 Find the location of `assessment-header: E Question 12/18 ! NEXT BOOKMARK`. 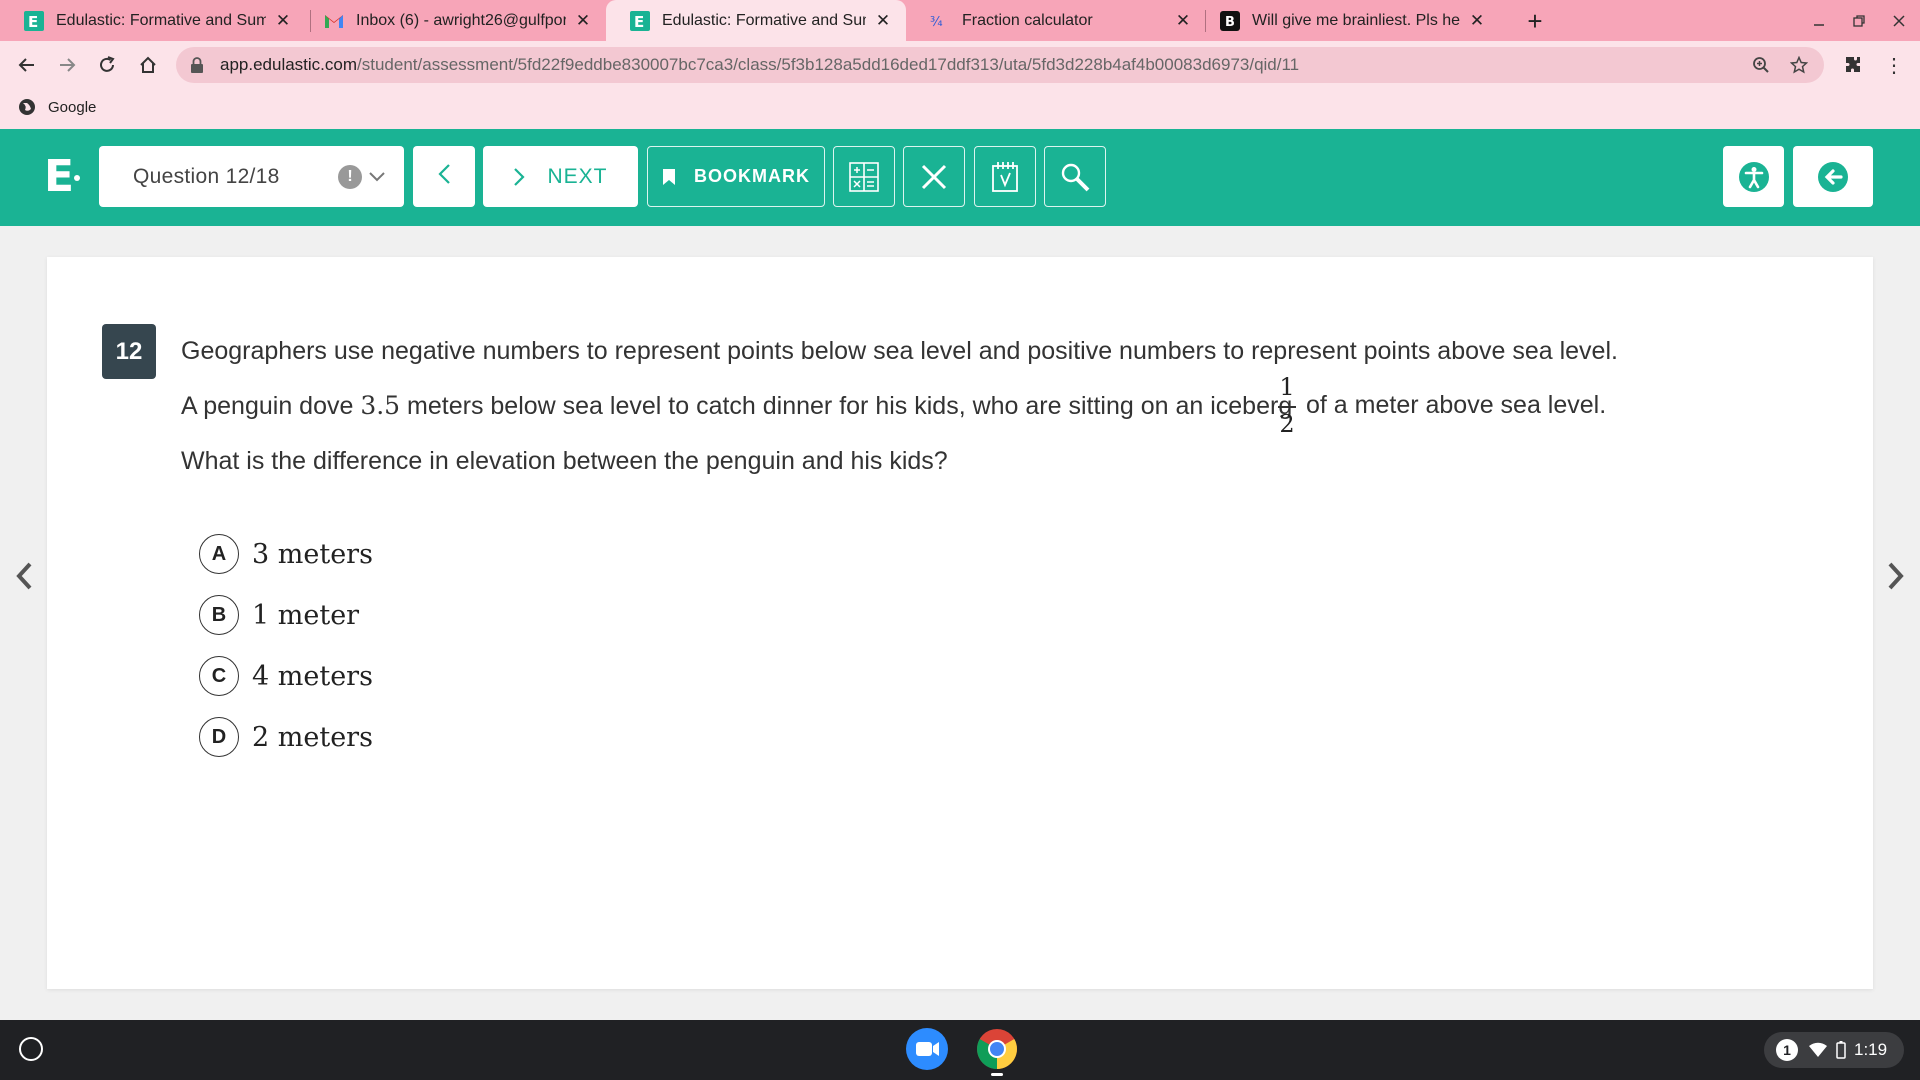

assessment-header: E Question 12/18 ! NEXT BOOKMARK is located at coordinates (960, 177).